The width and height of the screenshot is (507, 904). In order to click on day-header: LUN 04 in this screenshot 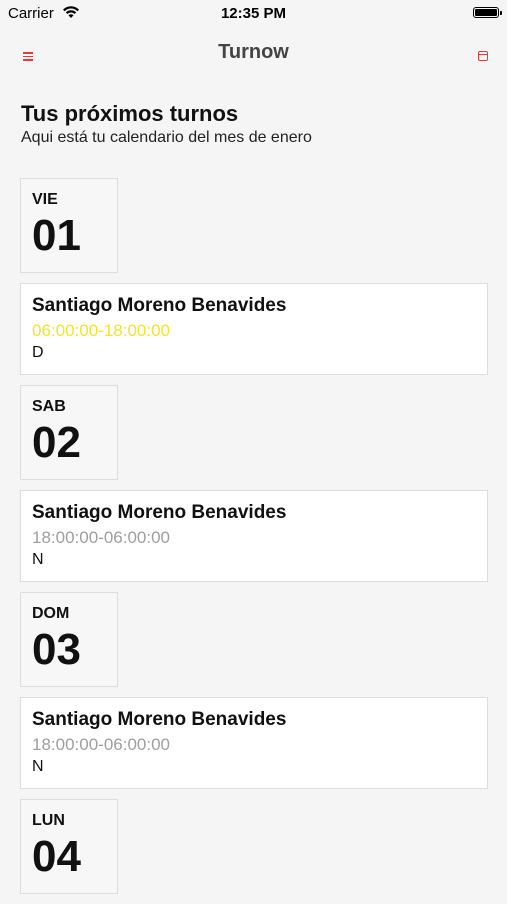, I will do `click(69, 846)`.